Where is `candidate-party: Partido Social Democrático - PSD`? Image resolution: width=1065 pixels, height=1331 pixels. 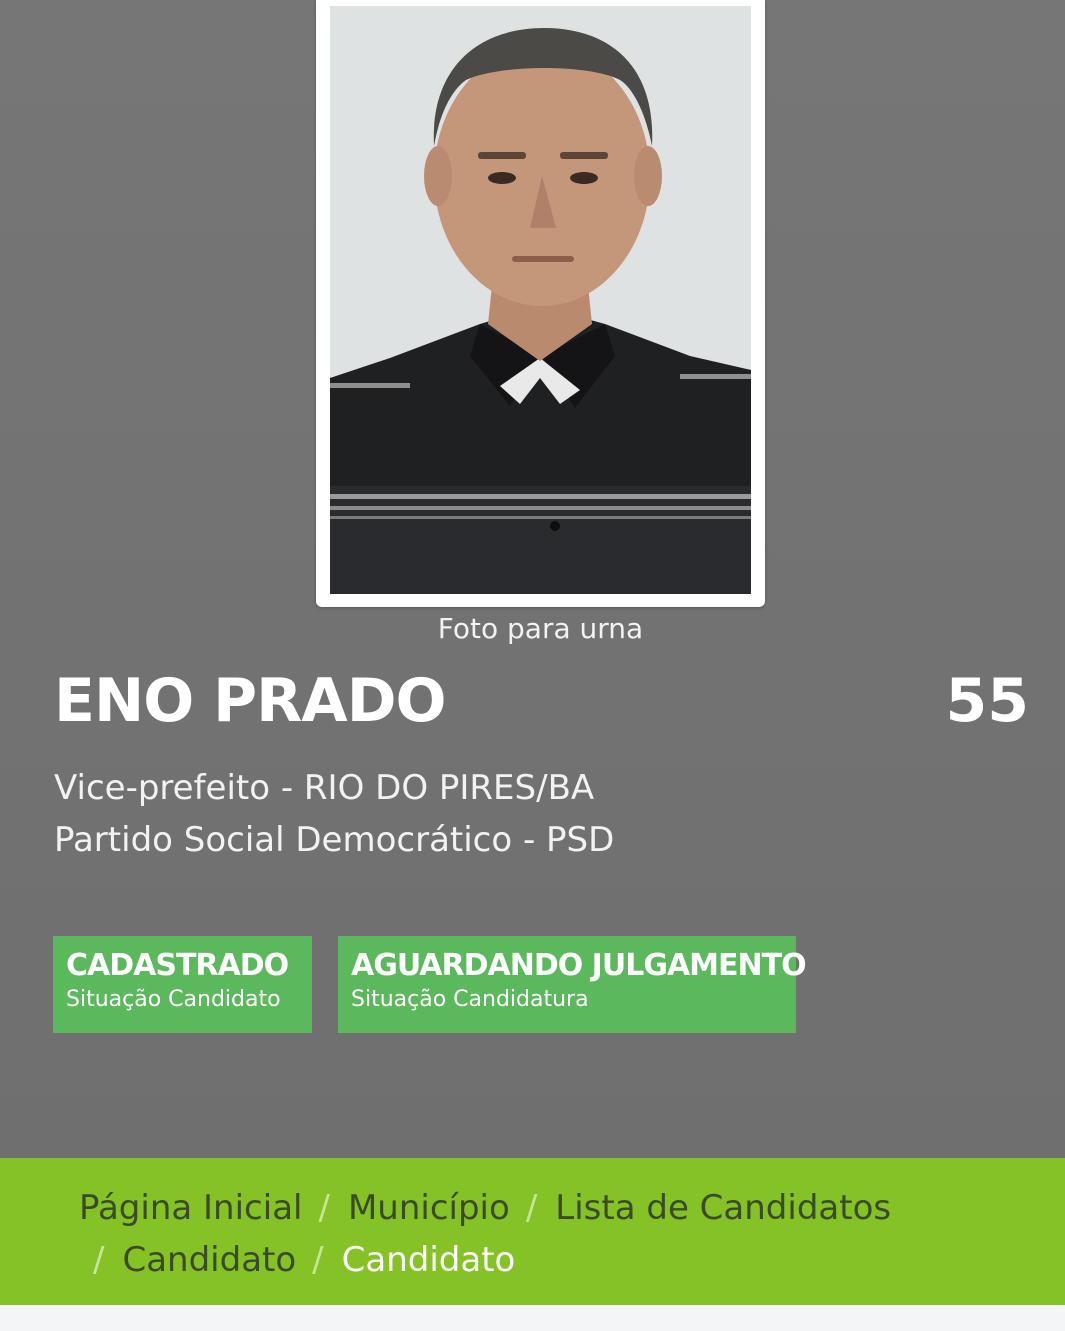 candidate-party: Partido Social Democrático - PSD is located at coordinates (334, 840).